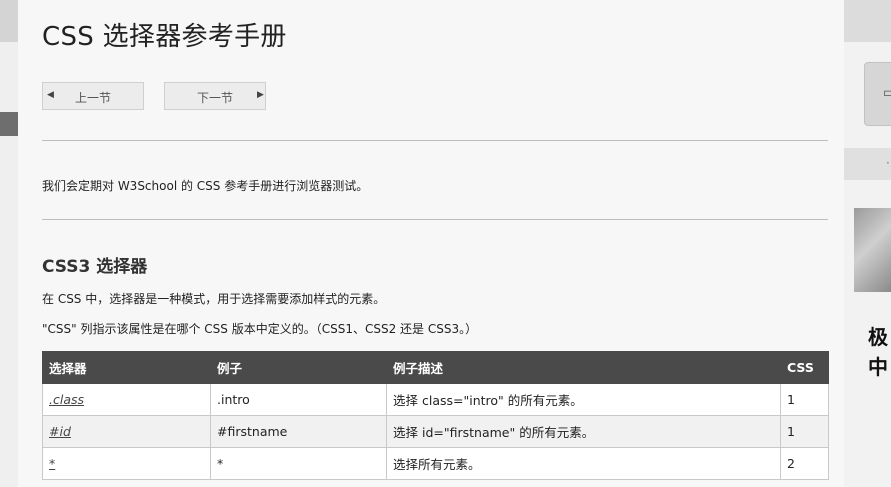 The image size is (891, 487). What do you see at coordinates (879, 352) in the screenshot?
I see `ad-title: 极中` at bounding box center [879, 352].